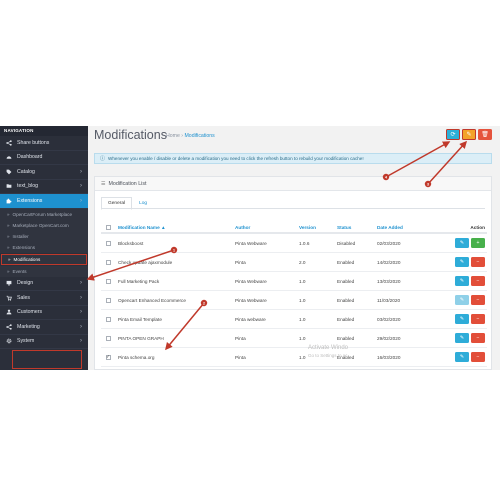 This screenshot has height=500, width=500. Describe the element at coordinates (44, 201) in the screenshot. I see `sidebar-item-extensions: Extensions ›` at that location.